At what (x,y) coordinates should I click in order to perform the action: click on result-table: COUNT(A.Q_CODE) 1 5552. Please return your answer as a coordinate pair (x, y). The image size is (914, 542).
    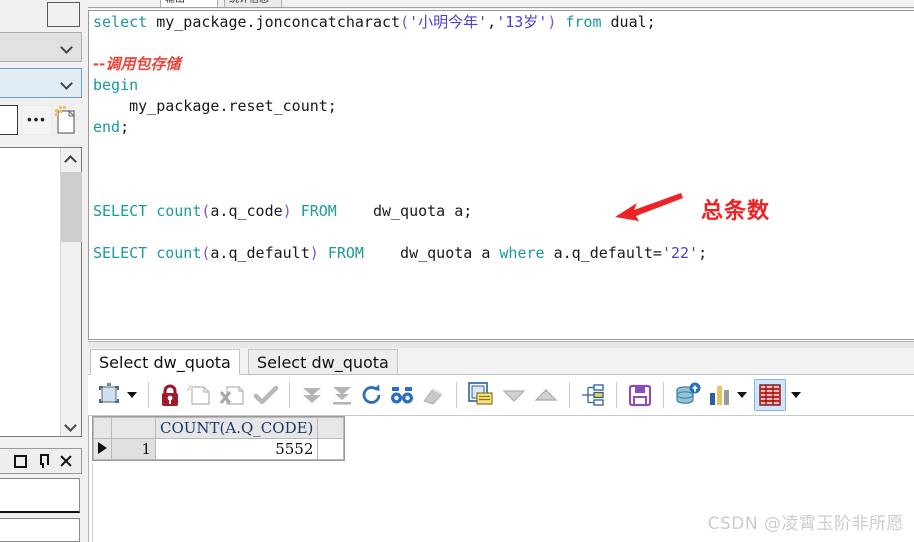
    Looking at the image, I should click on (219, 438).